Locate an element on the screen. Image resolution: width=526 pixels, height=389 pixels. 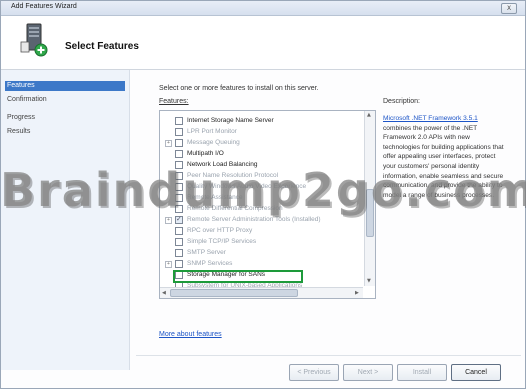
feature-label: Internet Storage Name Server is located at coordinates (230, 120).